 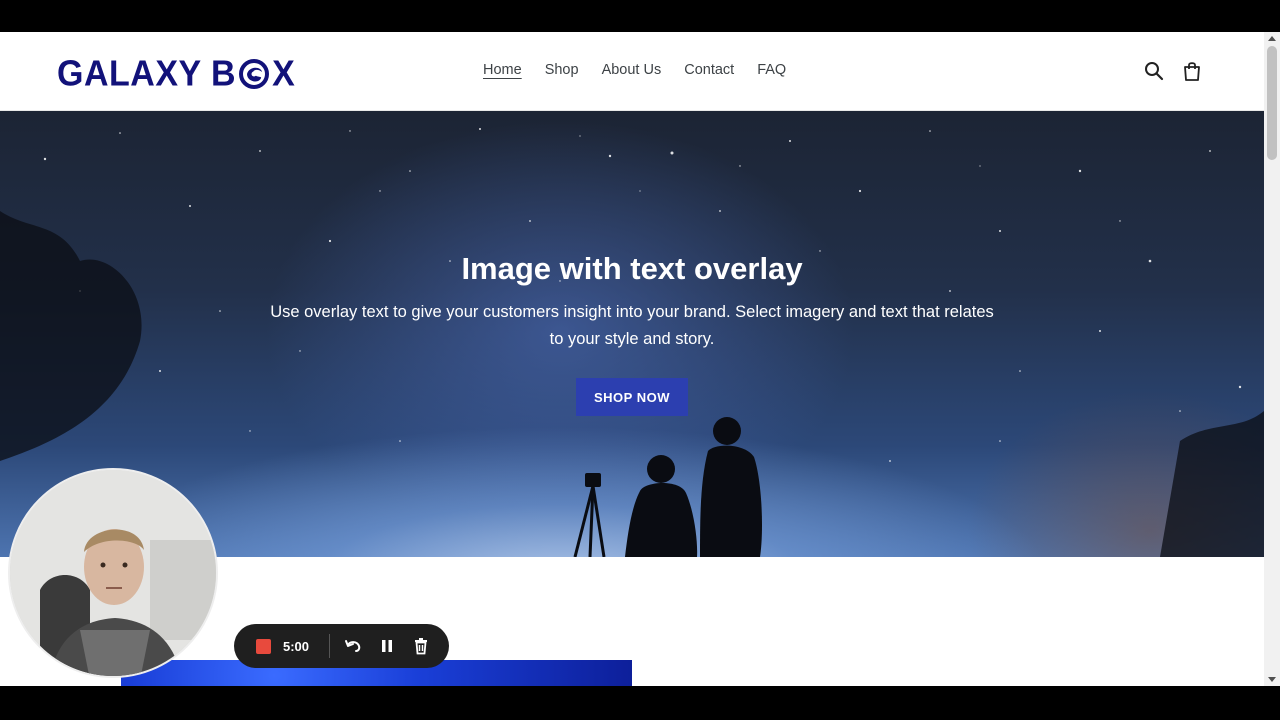 I want to click on screen-bottom-bar, so click(x=640, y=703).